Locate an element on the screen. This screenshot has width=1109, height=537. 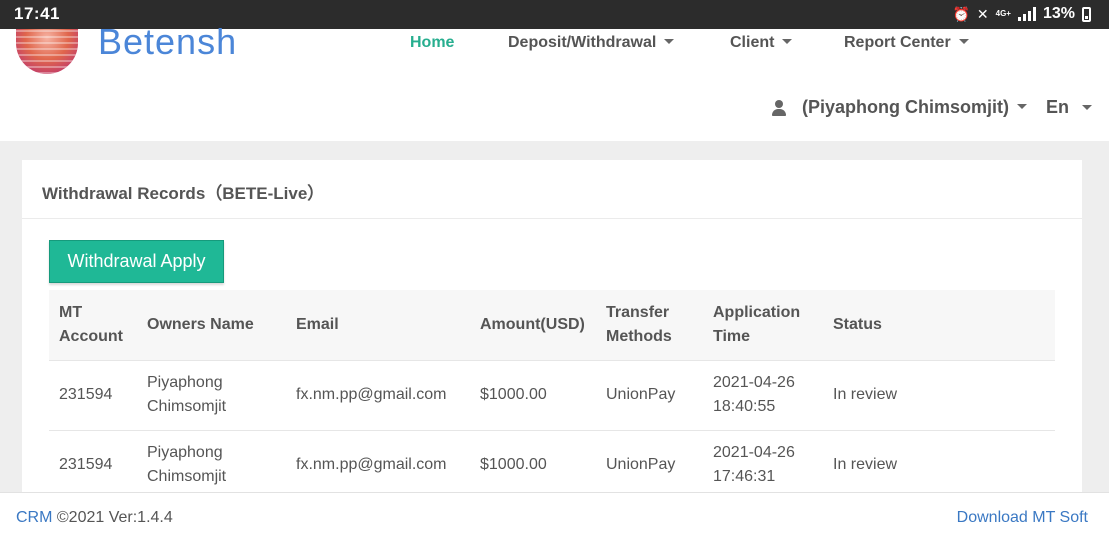
user-name: (Piyaphong Chimsomjit) is located at coordinates (905, 107).